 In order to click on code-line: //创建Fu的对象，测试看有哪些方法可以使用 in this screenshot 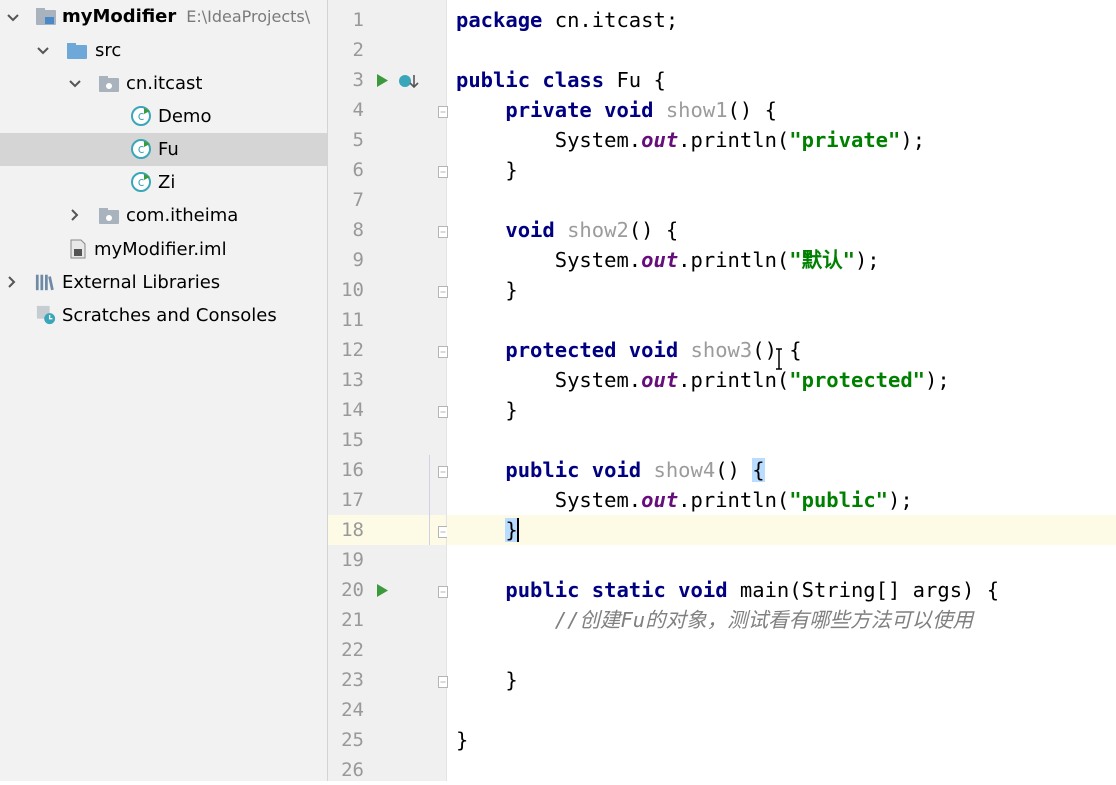, I will do `click(781, 620)`.